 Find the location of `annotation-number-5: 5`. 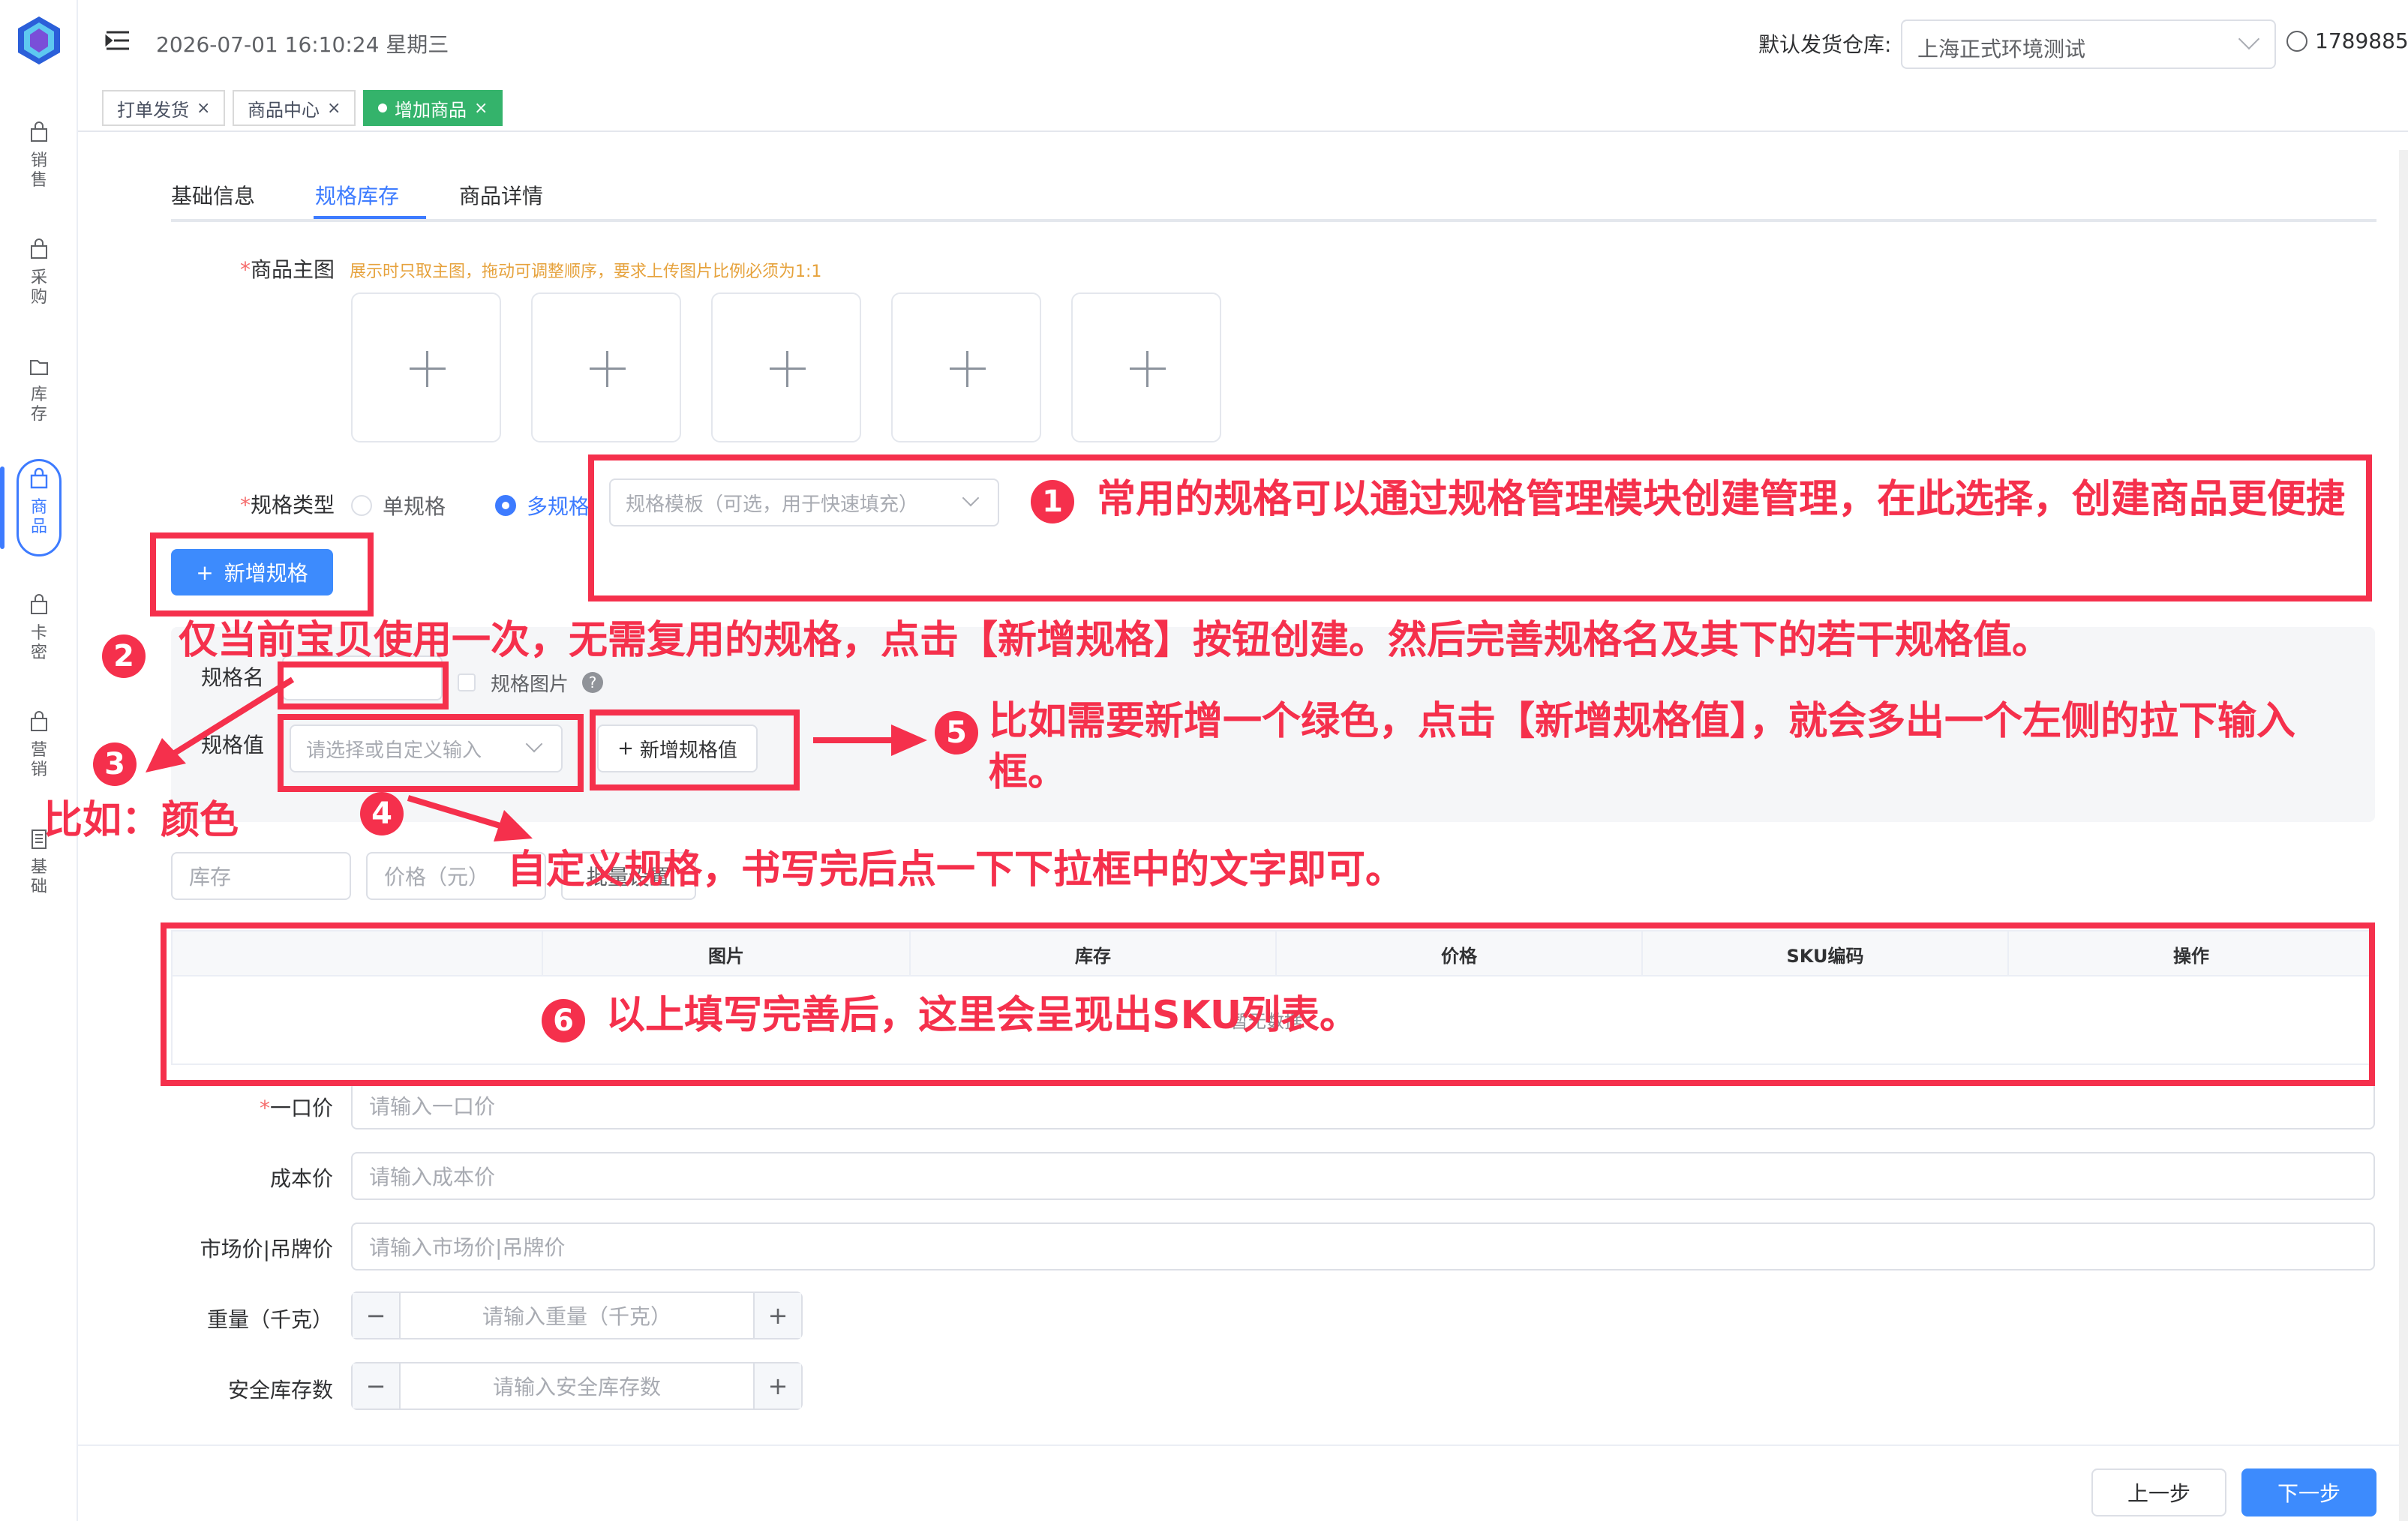

annotation-number-5: 5 is located at coordinates (957, 732).